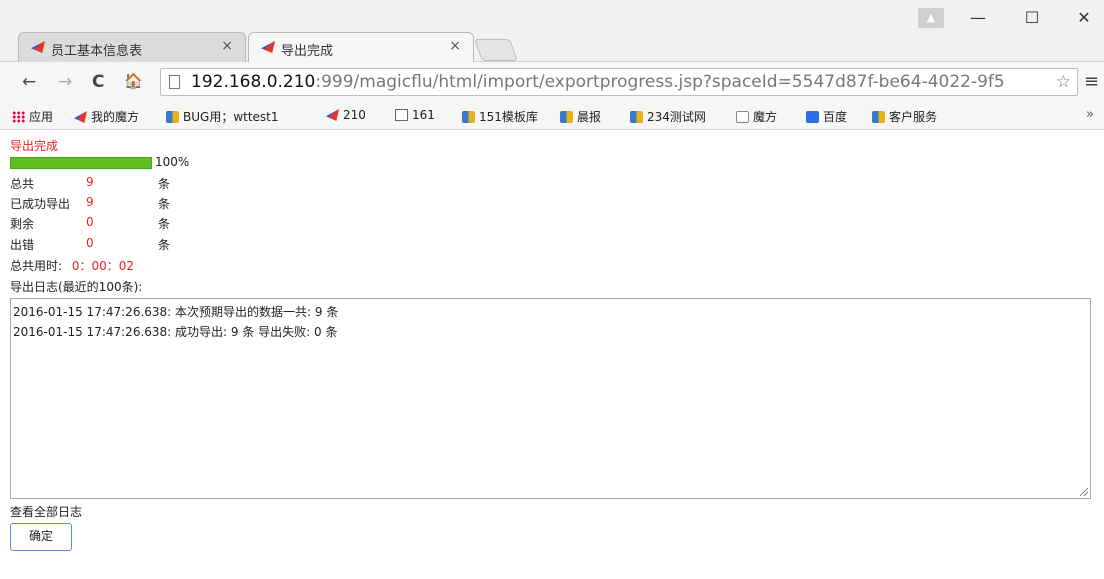 The height and width of the screenshot is (579, 1104). Describe the element at coordinates (164, 245) in the screenshot. I see `errors-unit: 条` at that location.